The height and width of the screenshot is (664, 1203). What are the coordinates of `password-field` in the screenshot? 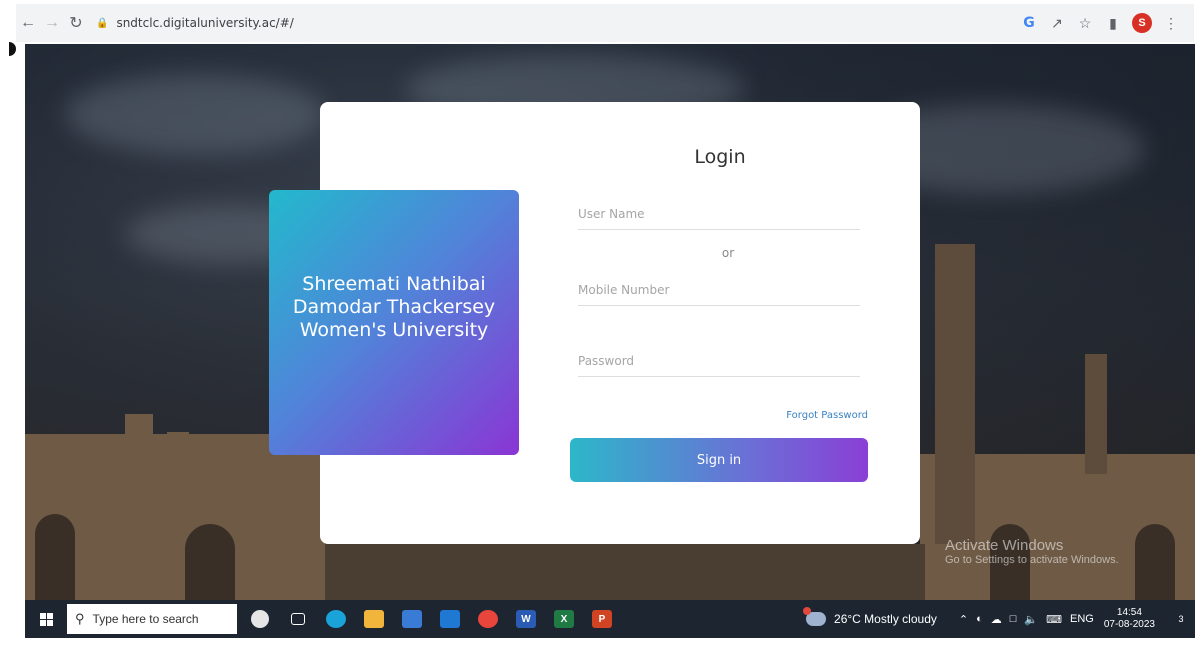 It's located at (719, 361).